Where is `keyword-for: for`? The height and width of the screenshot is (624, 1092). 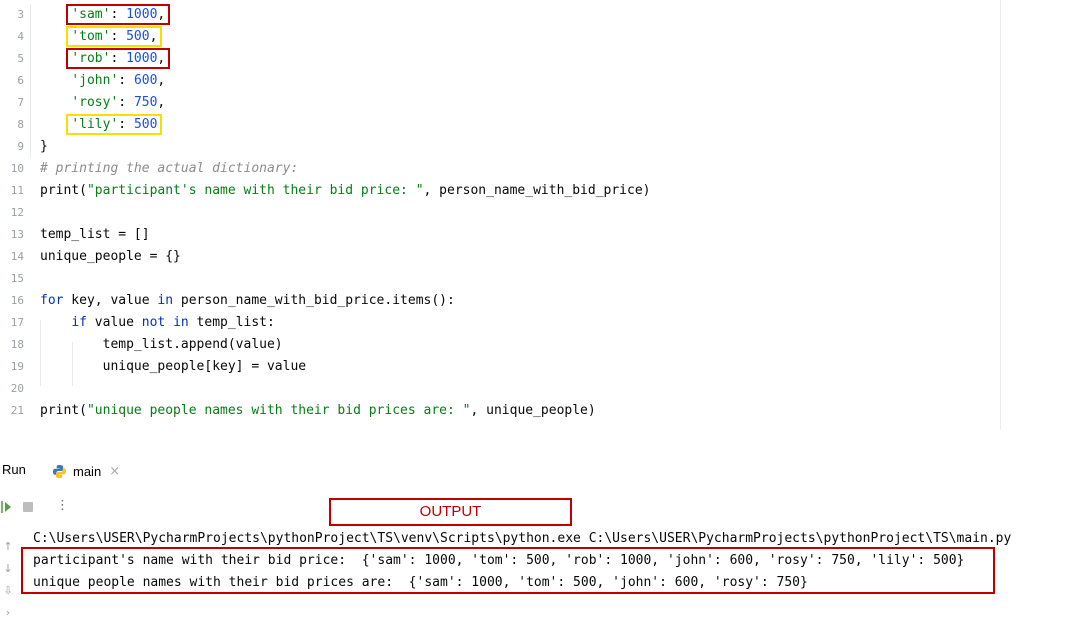 keyword-for: for is located at coordinates (52, 300).